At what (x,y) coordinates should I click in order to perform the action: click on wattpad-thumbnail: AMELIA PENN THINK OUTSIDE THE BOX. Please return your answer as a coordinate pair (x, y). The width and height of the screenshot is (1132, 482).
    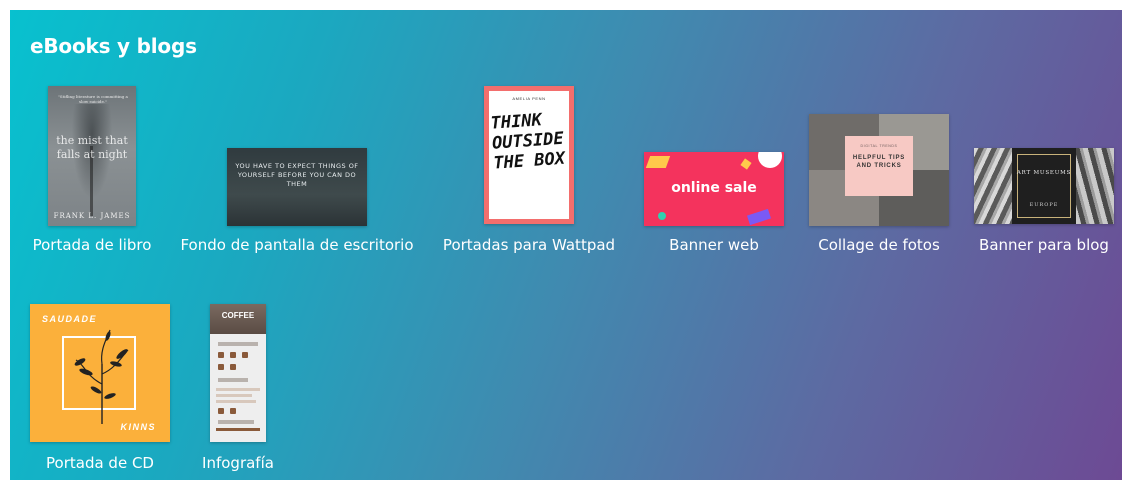
    Looking at the image, I should click on (529, 155).